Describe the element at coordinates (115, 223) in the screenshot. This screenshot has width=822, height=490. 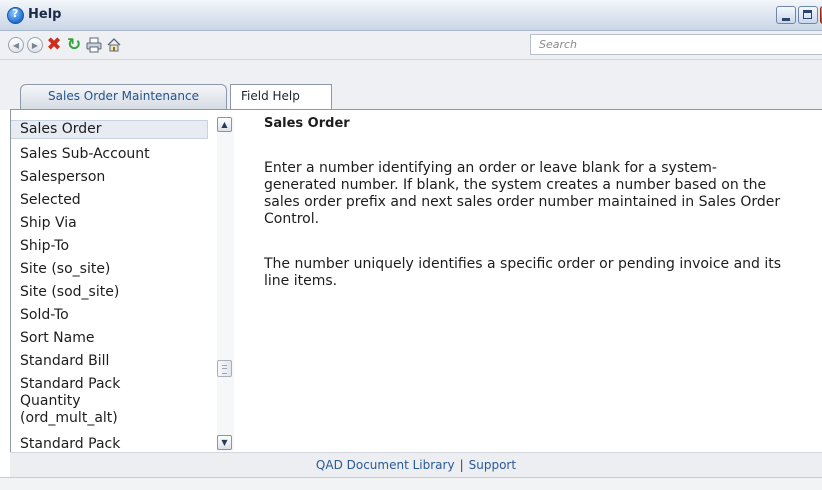
I see `list-item: Ship Via` at that location.